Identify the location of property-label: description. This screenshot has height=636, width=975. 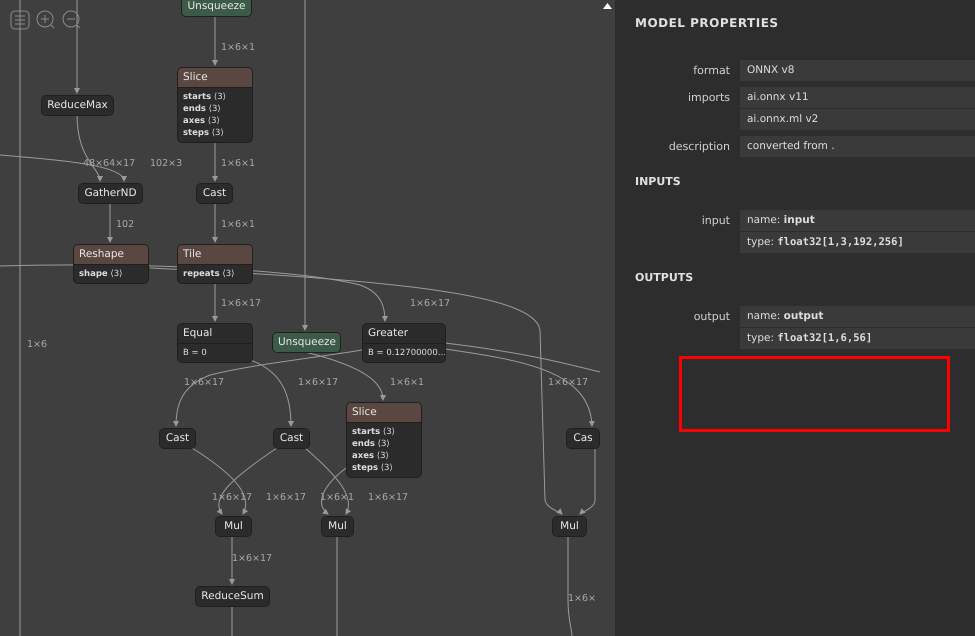
(699, 147).